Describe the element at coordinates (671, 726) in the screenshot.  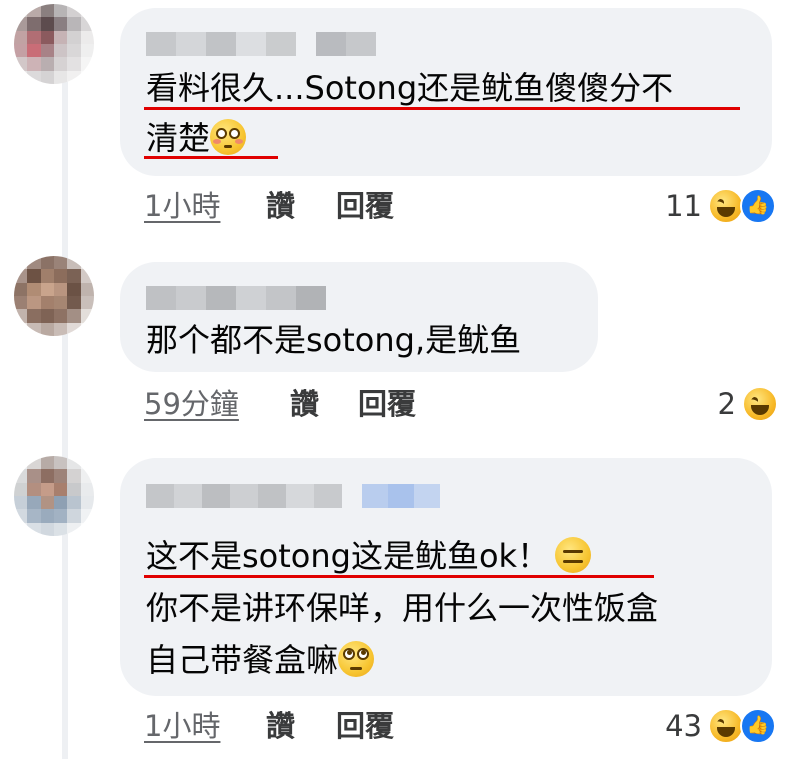
I see `reaction-count: 43` at that location.